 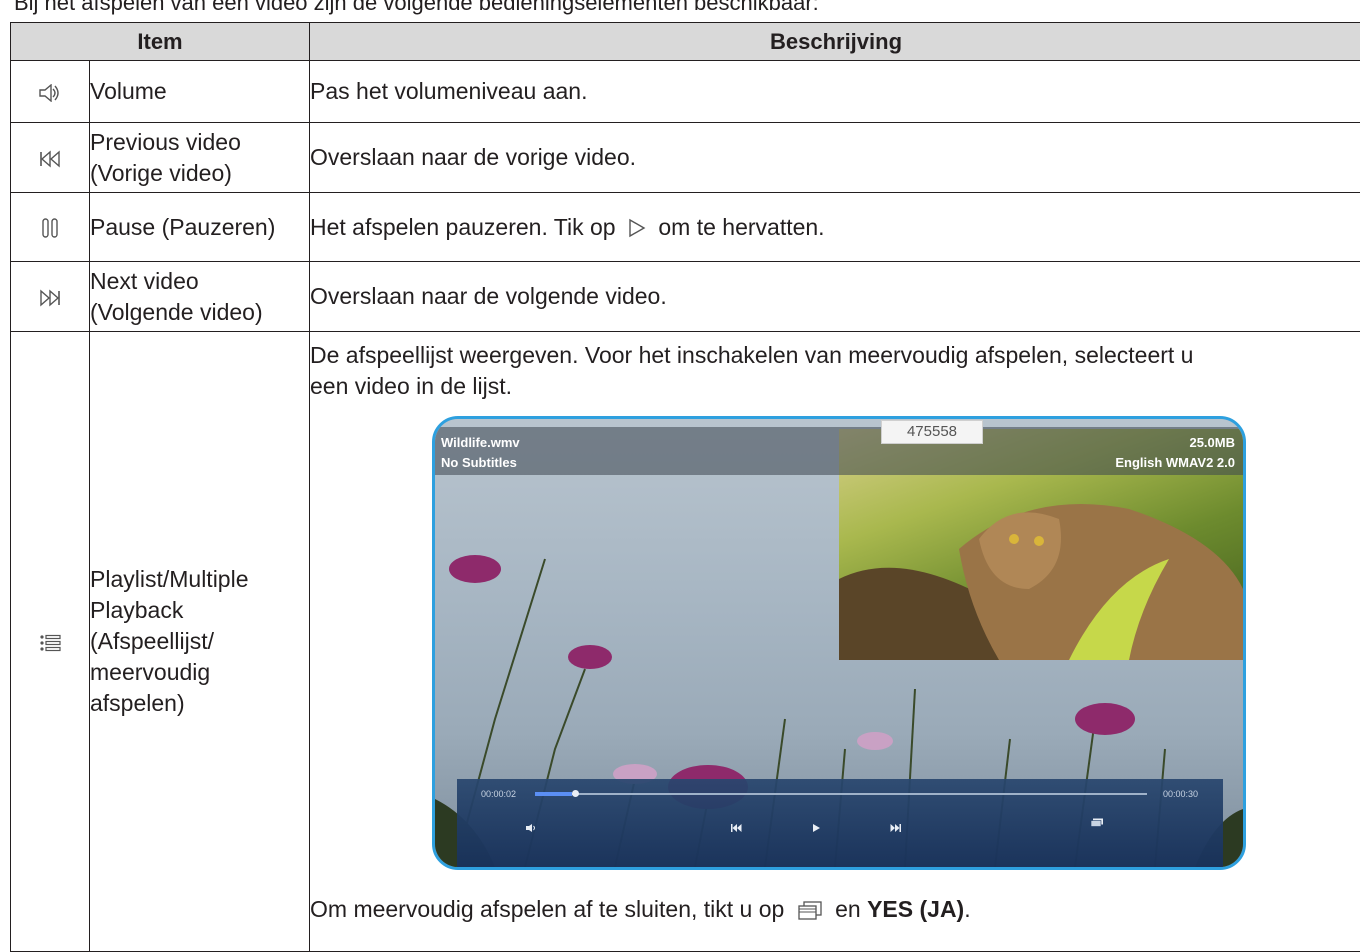 I want to click on total-time: 00:00:30, so click(x=1180, y=794).